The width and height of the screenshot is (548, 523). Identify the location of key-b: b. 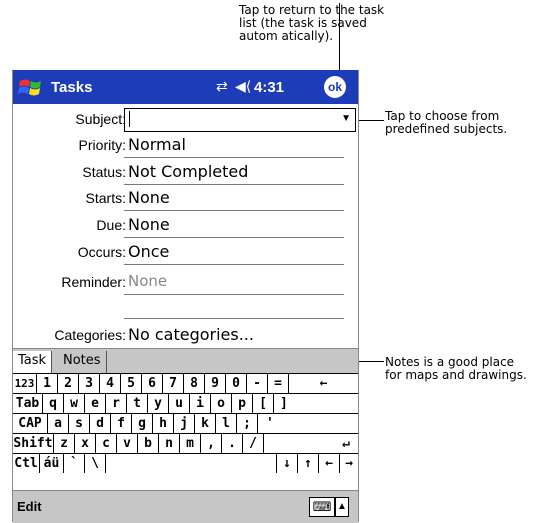
(148, 443).